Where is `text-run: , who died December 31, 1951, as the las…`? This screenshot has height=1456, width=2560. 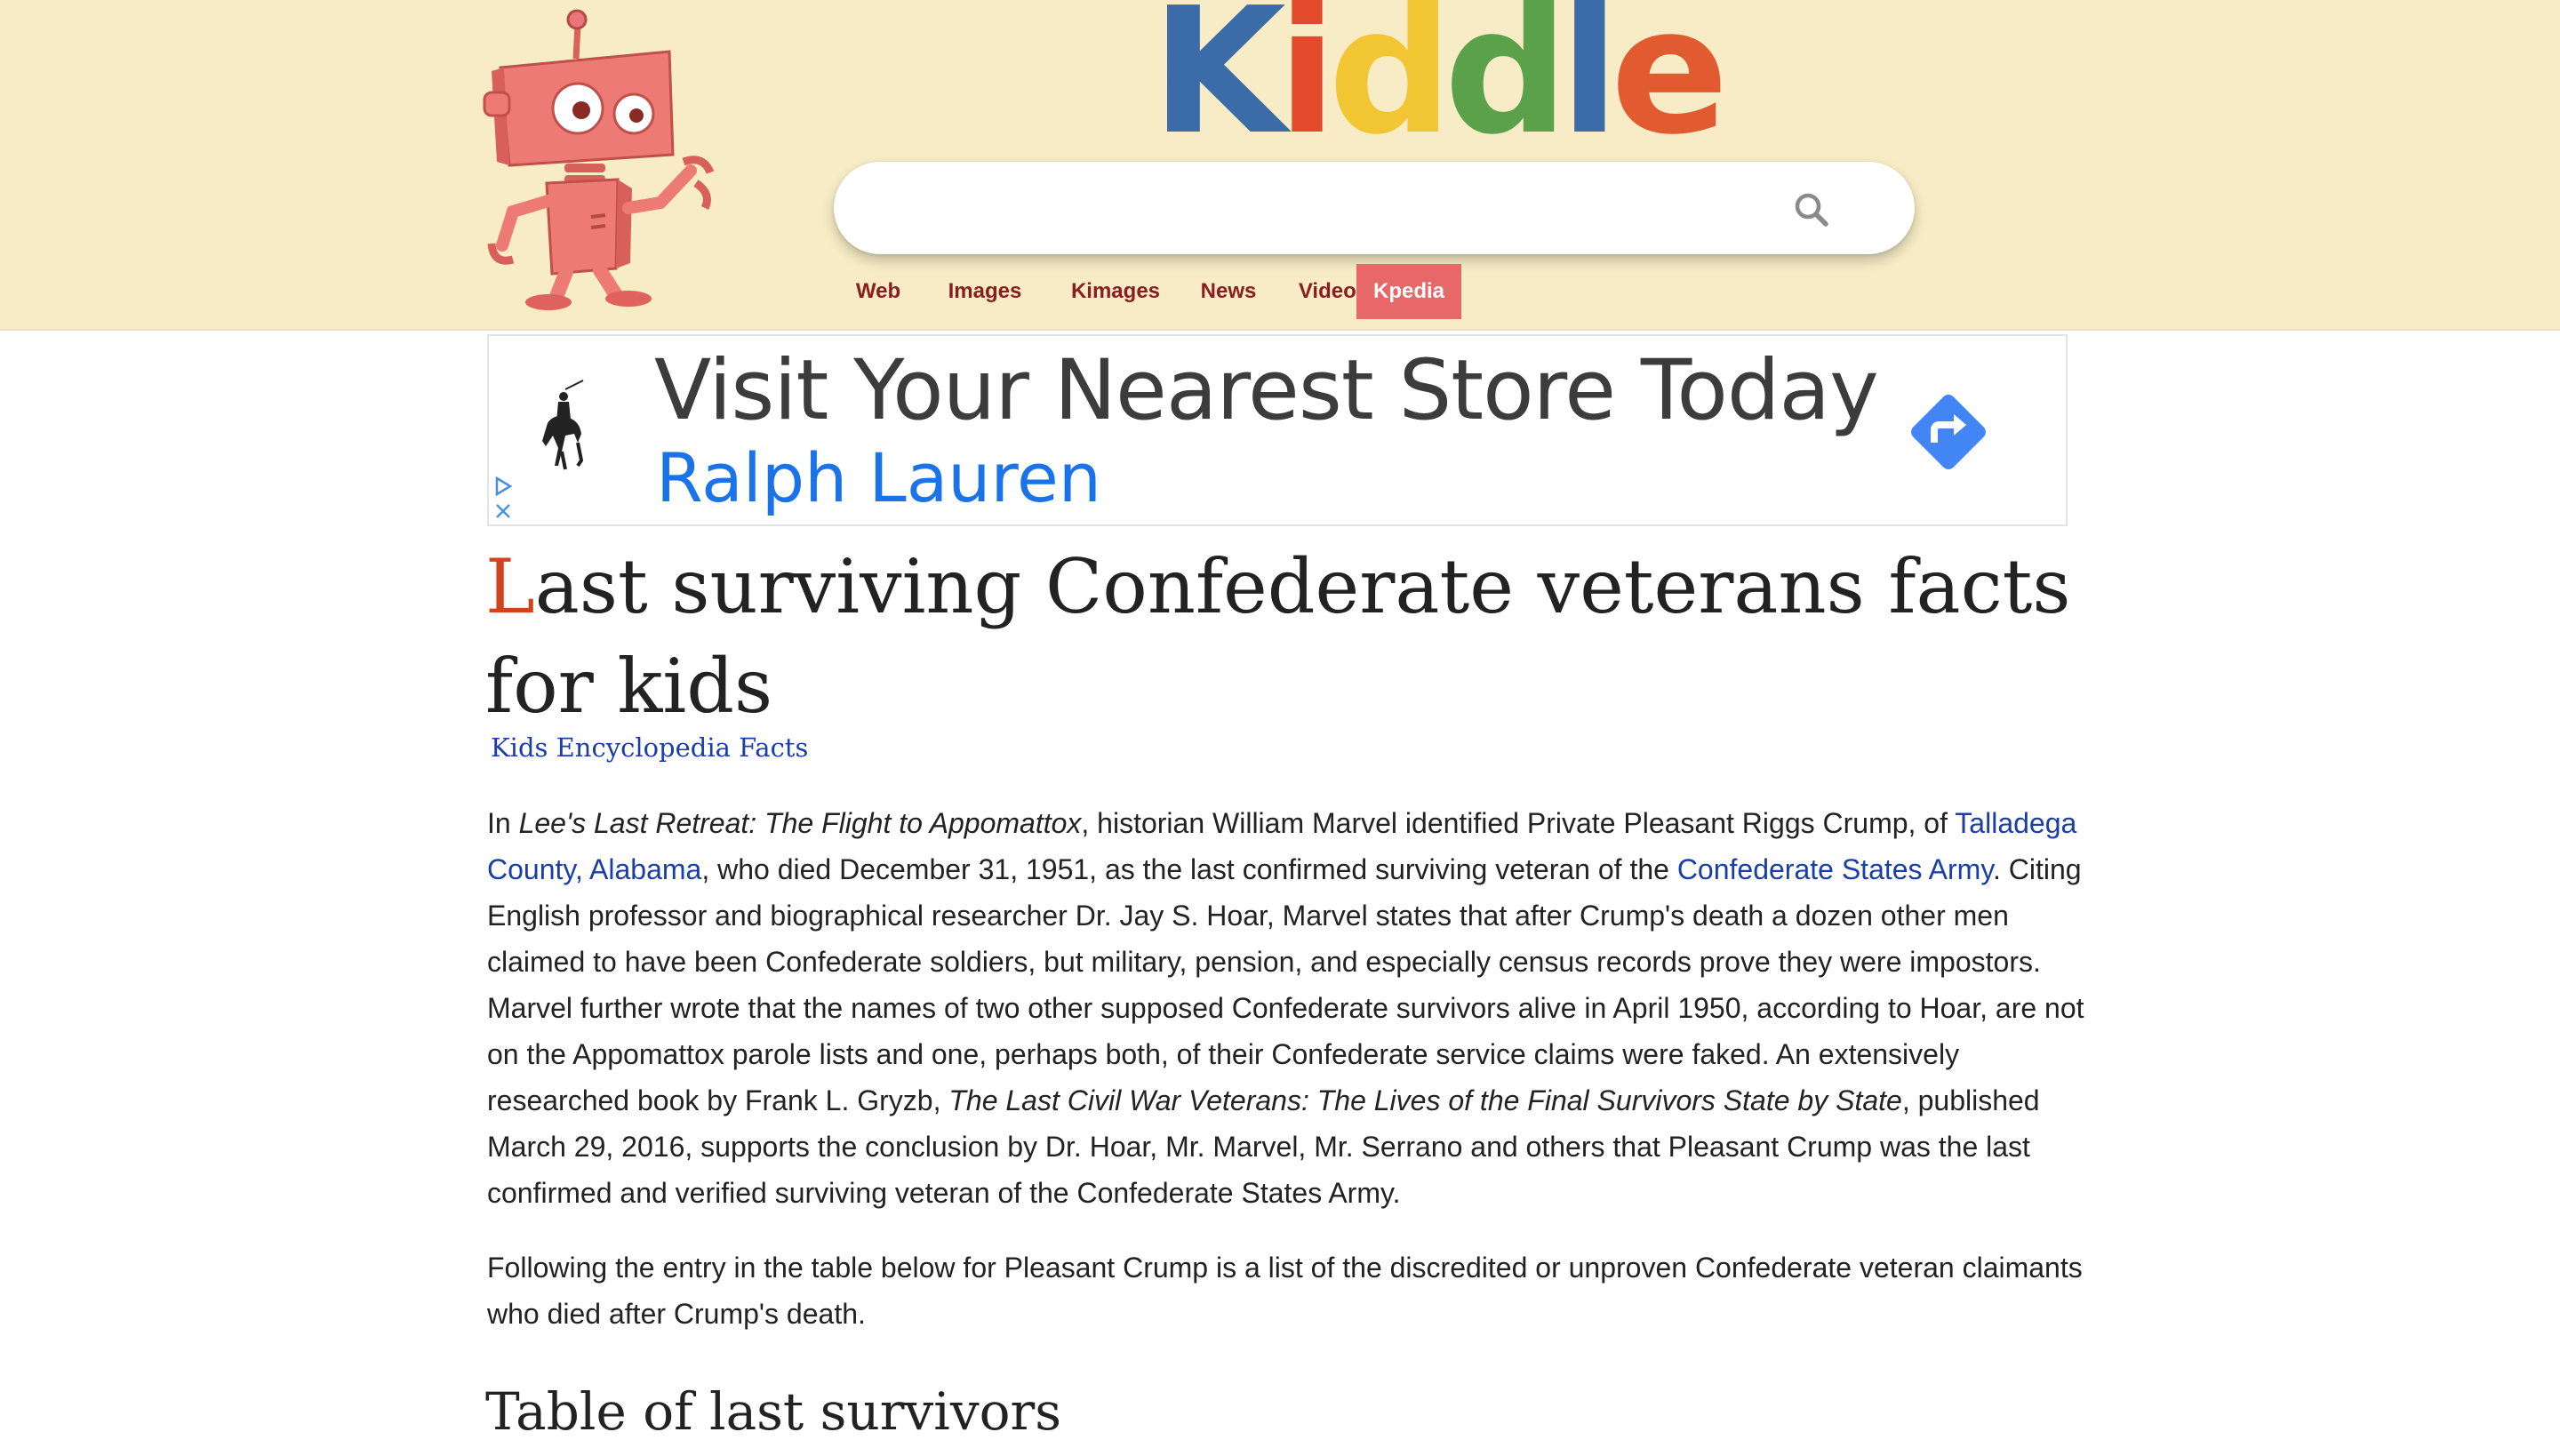
text-run: , who died December 31, 1951, as the las… is located at coordinates (1189, 869).